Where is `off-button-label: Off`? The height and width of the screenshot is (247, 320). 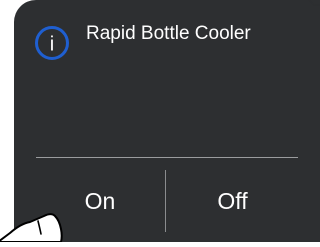 off-button-label: Off is located at coordinates (232, 200).